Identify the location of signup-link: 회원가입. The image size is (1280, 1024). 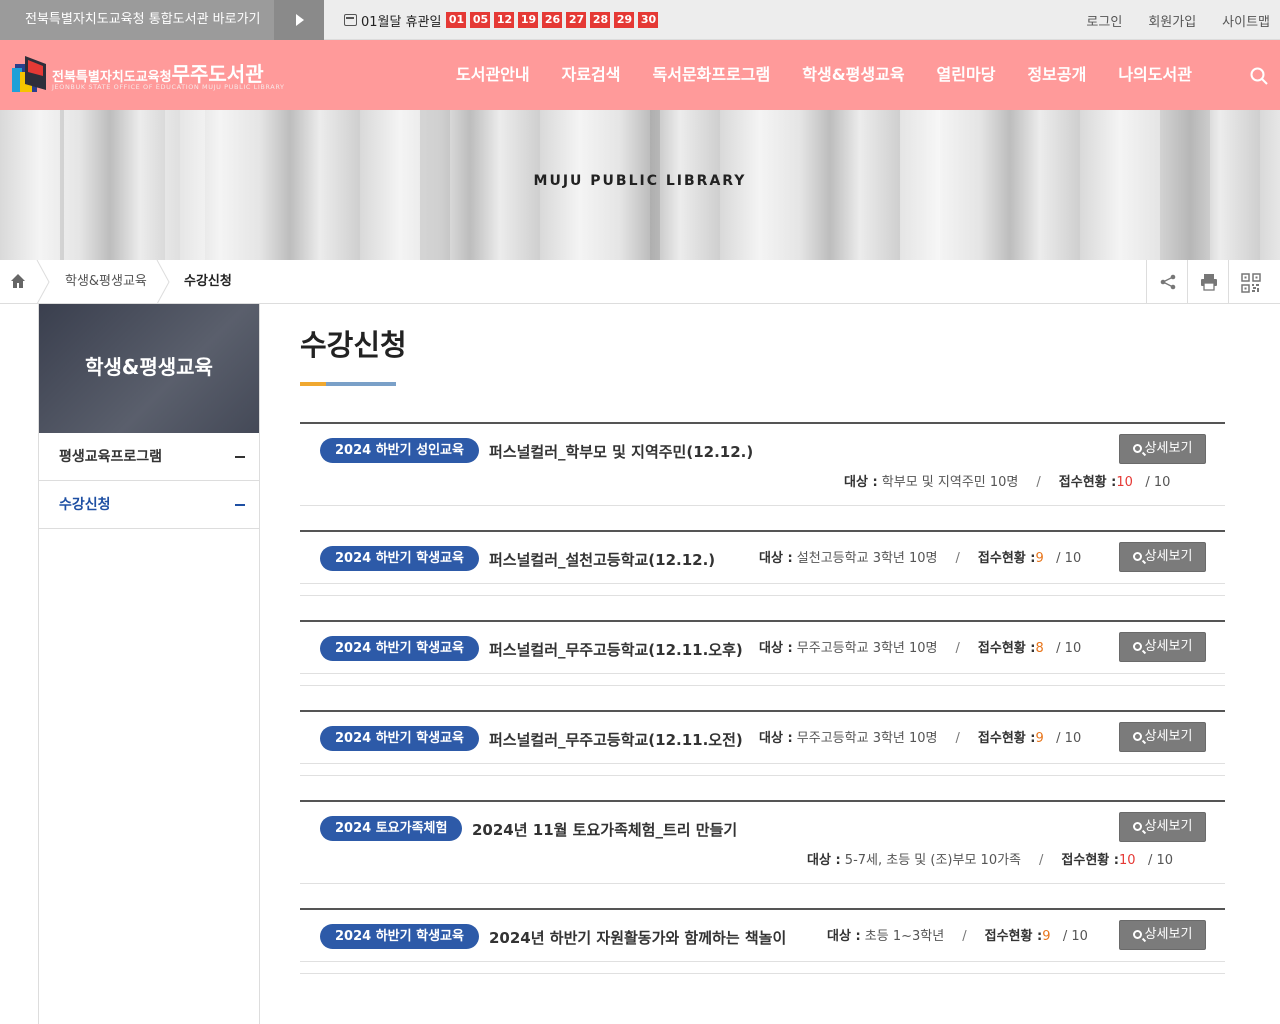
(1172, 20).